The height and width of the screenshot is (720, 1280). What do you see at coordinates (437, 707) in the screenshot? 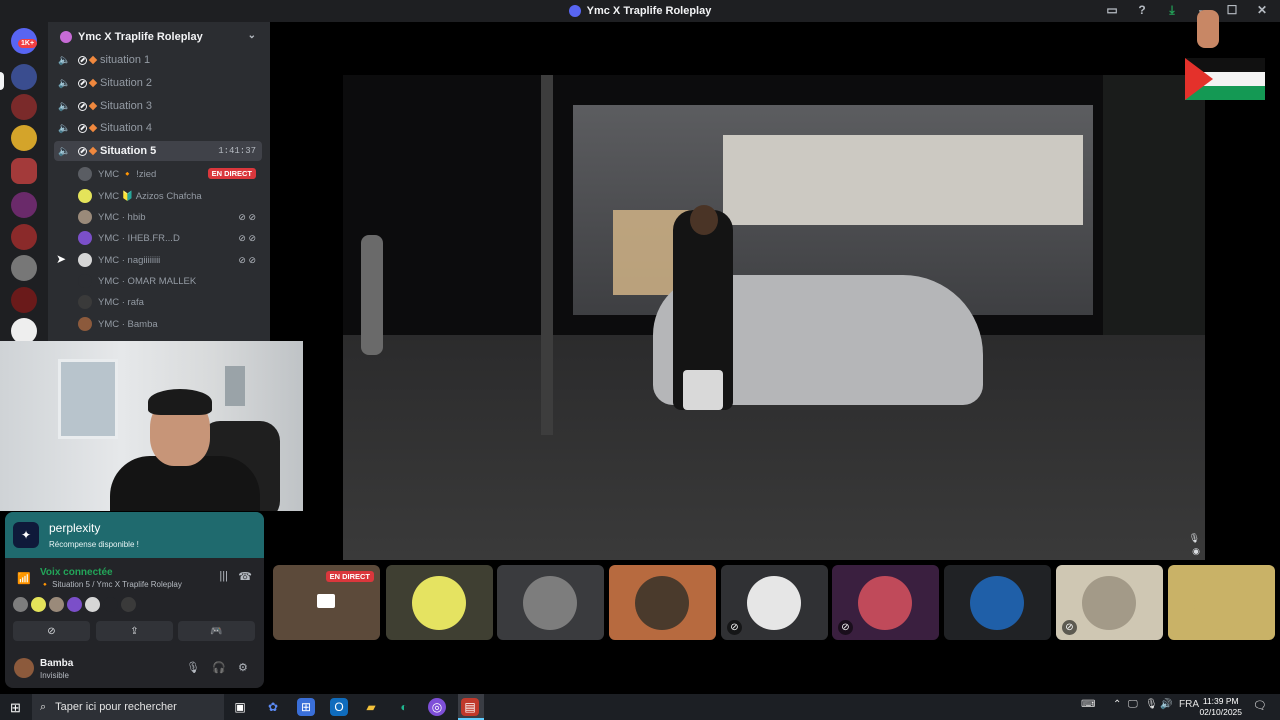
I see `app-icon: ◎` at bounding box center [437, 707].